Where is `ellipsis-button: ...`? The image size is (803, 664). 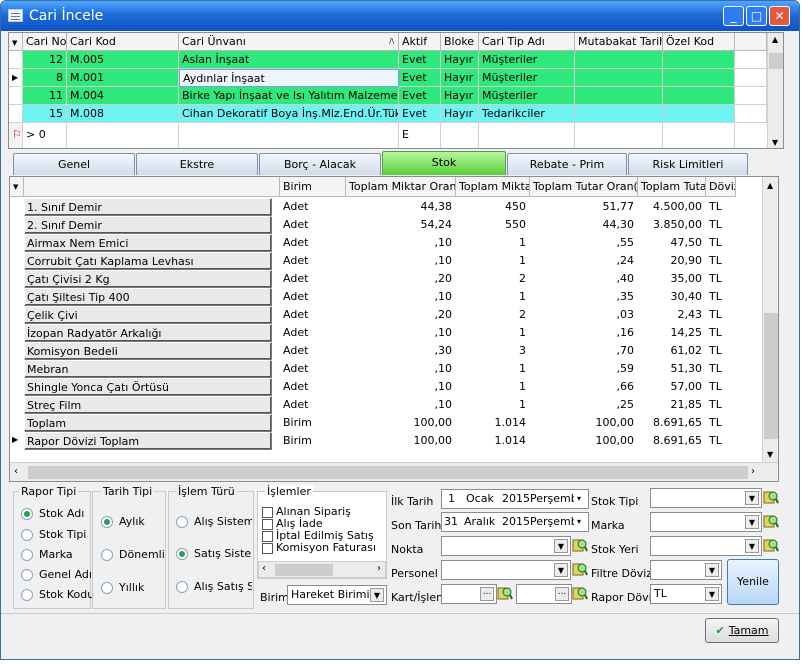
ellipsis-button: ... is located at coordinates (487, 594).